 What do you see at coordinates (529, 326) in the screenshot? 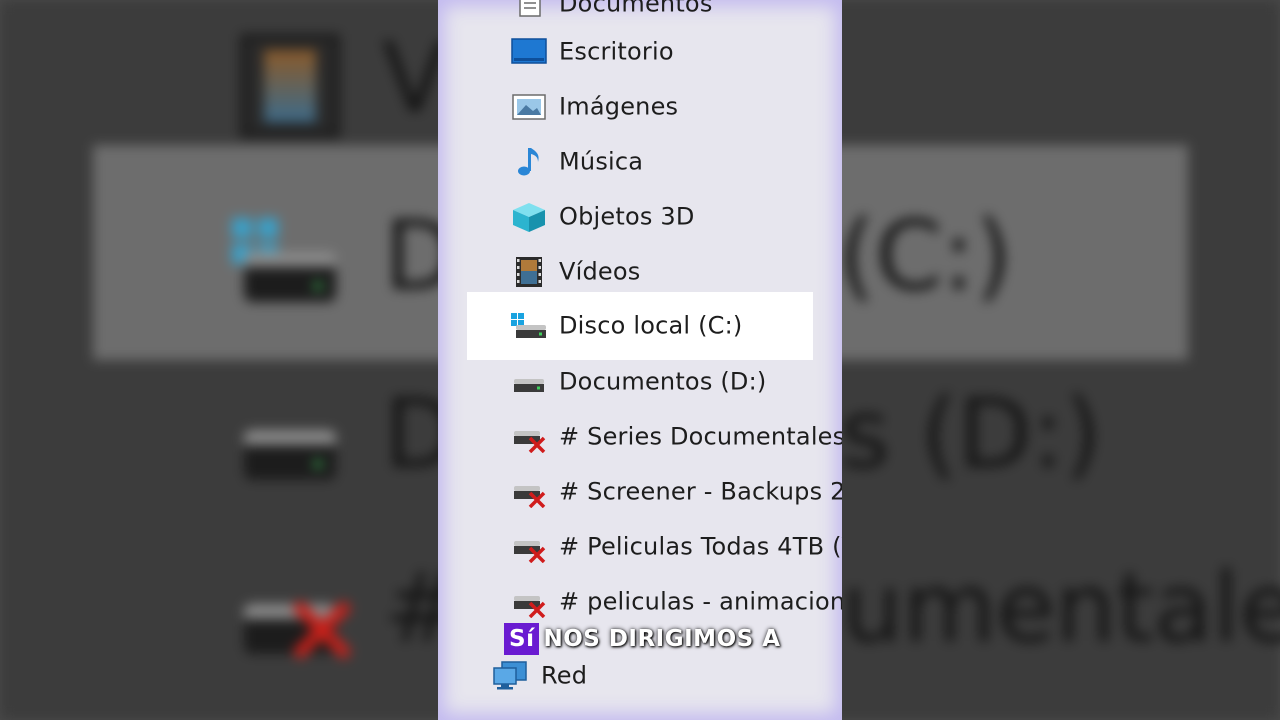
I see `windows-drive-icon` at bounding box center [529, 326].